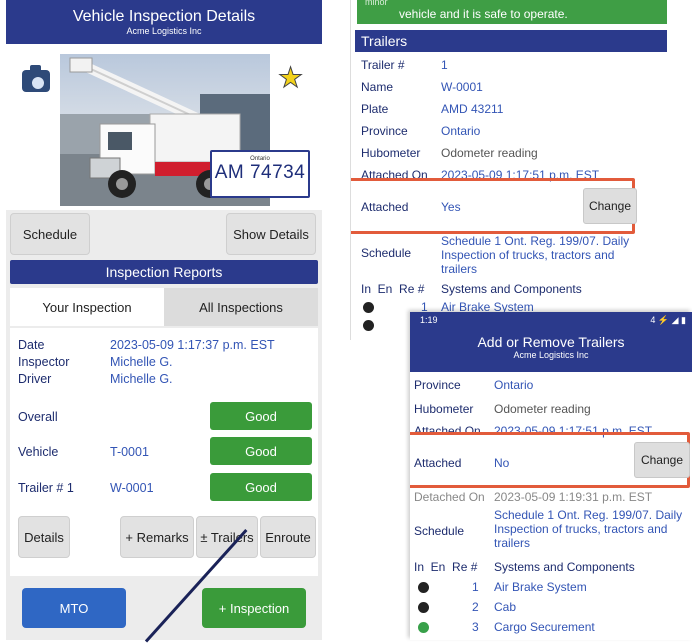  What do you see at coordinates (483, 14) in the screenshot?
I see `banner-text: vehicle and it is safe to operate.` at bounding box center [483, 14].